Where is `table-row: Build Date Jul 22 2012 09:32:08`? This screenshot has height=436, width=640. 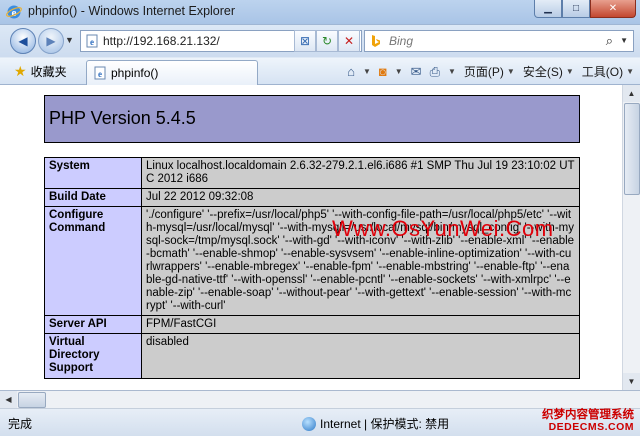
table-row: Build Date Jul 22 2012 09:32:08 is located at coordinates (312, 197).